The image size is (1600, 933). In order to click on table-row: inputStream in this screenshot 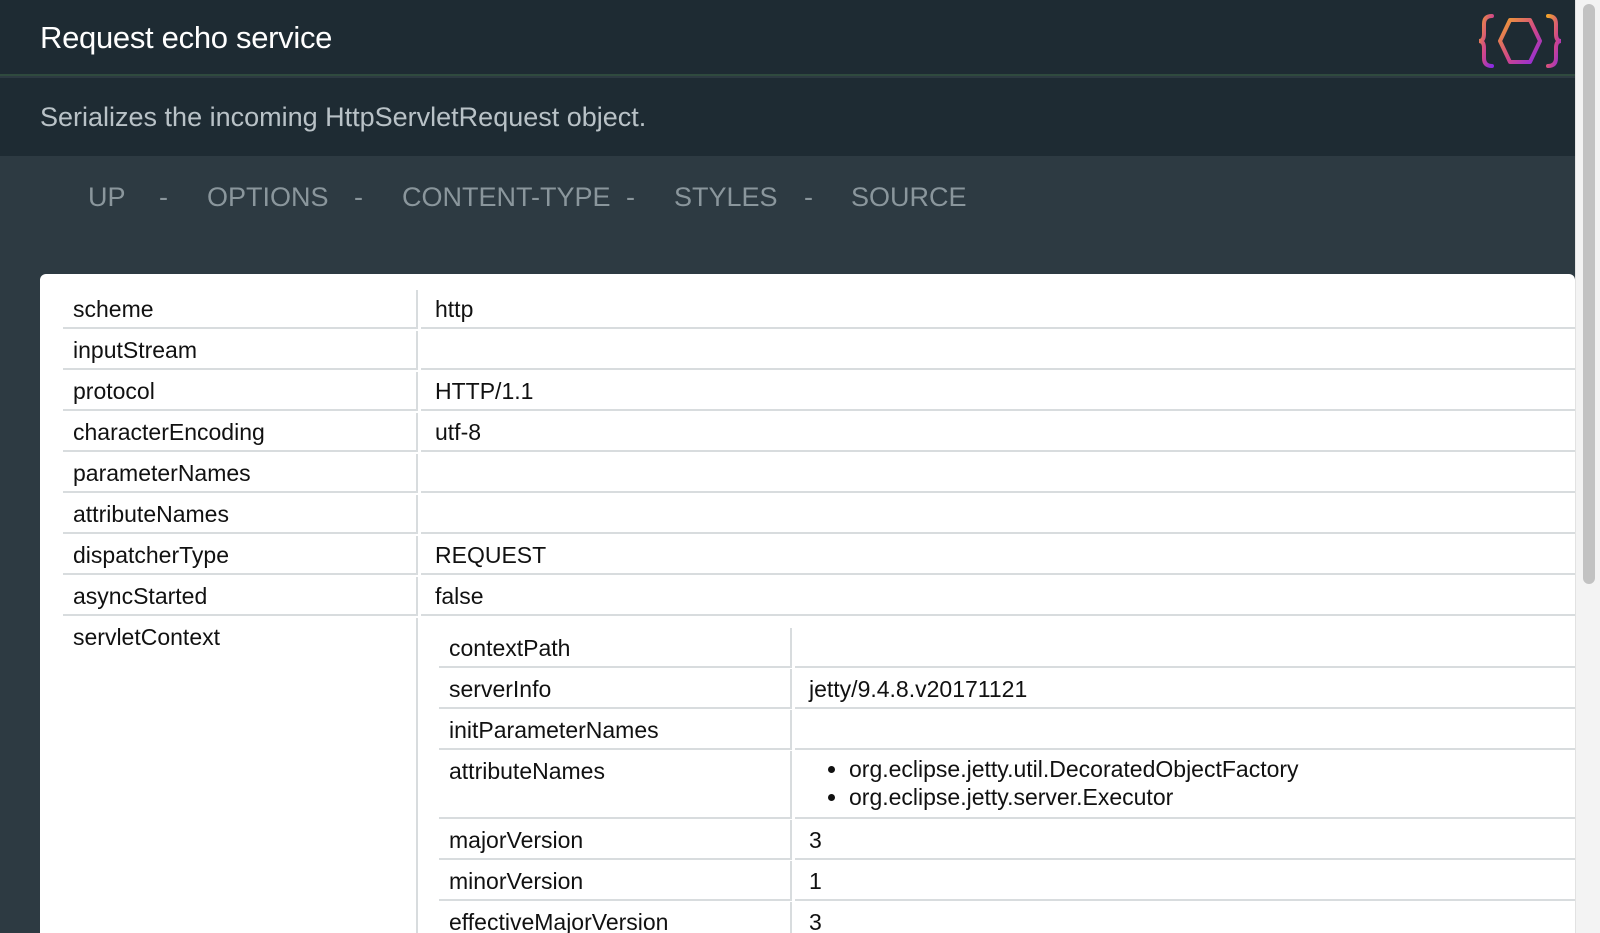, I will do `click(819, 351)`.